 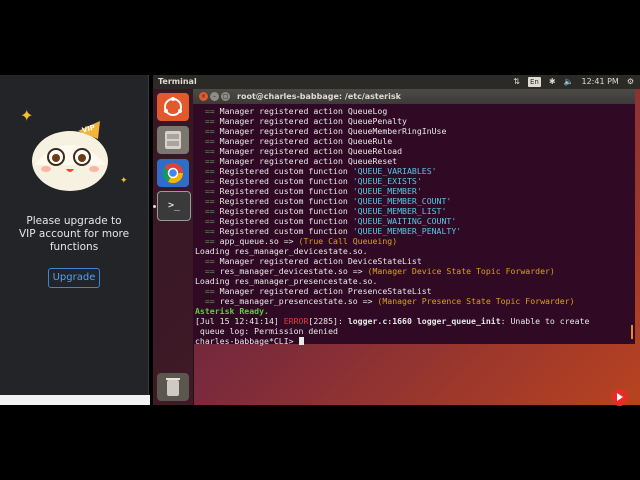 What do you see at coordinates (124, 181) in the screenshot?
I see `sparkle-icon: ✦` at bounding box center [124, 181].